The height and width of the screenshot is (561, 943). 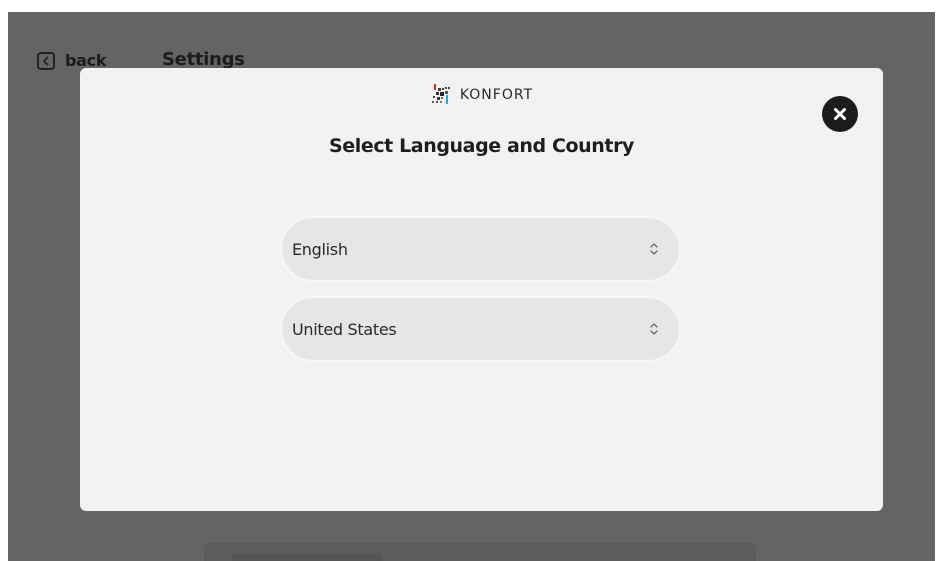 I want to click on close-icon, so click(x=840, y=114).